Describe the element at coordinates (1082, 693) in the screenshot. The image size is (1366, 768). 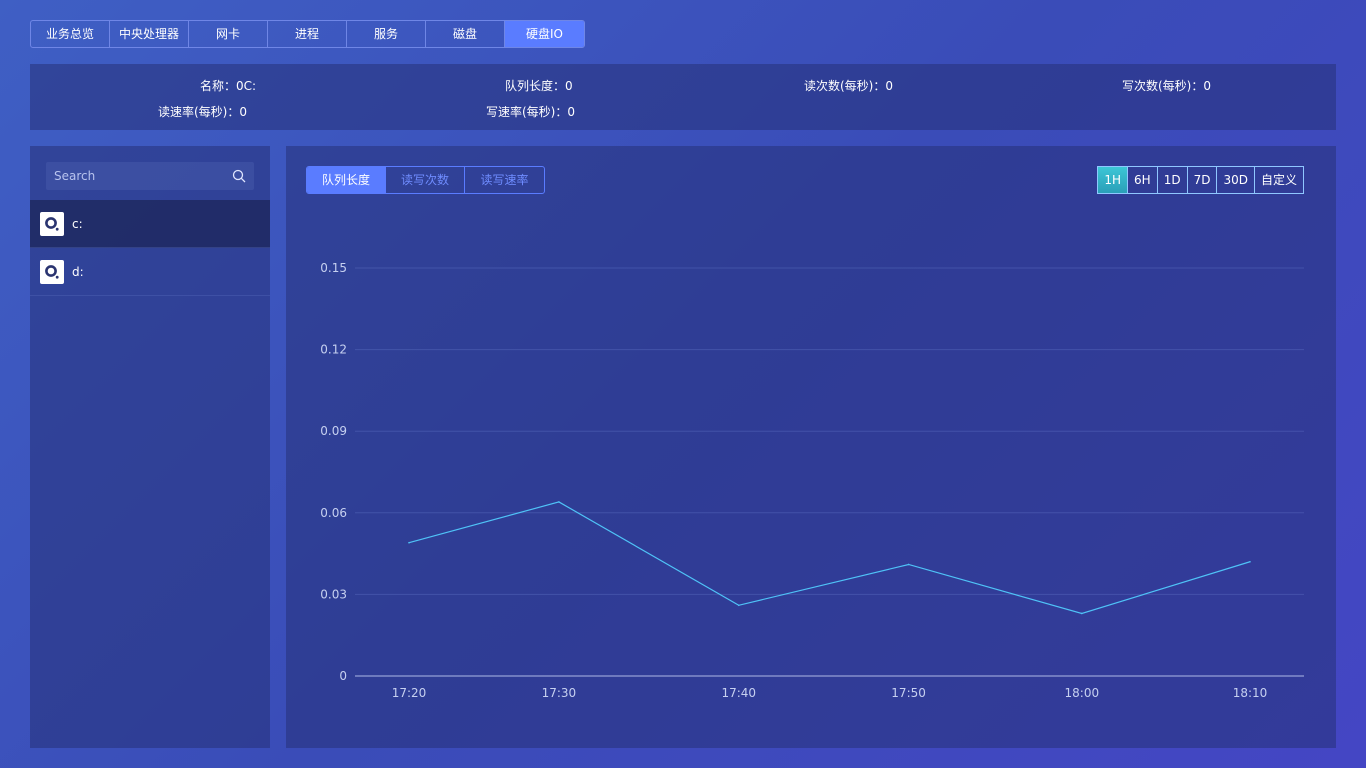
I see `x-tick-label: 18:00` at that location.